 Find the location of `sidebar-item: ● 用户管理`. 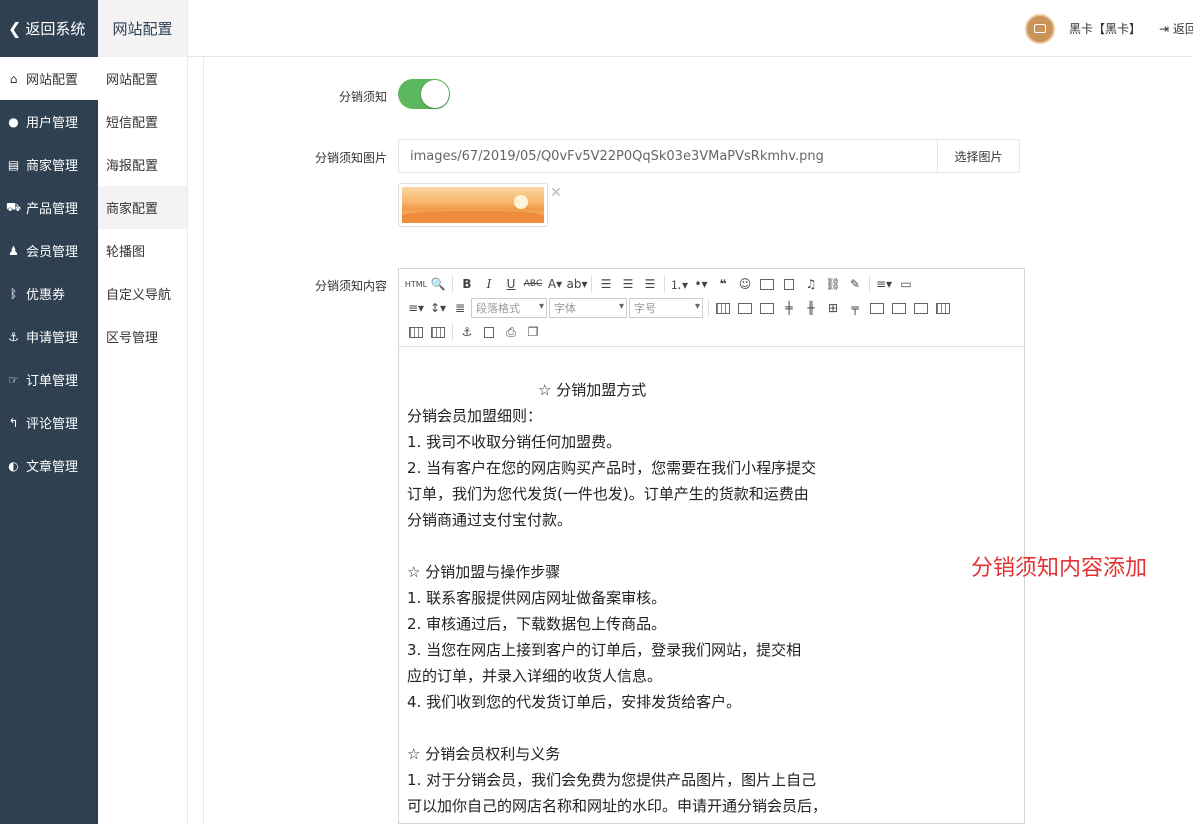

sidebar-item: ● 用户管理 is located at coordinates (49, 121).